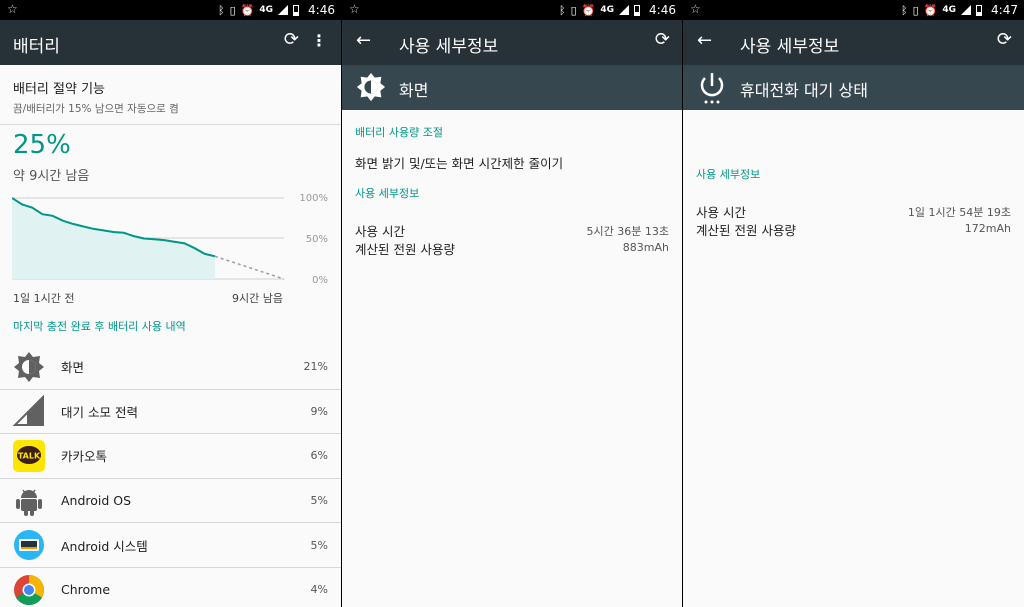 This screenshot has height=607, width=1024. Describe the element at coordinates (249, 267) in the screenshot. I see `chart-projection` at that location.